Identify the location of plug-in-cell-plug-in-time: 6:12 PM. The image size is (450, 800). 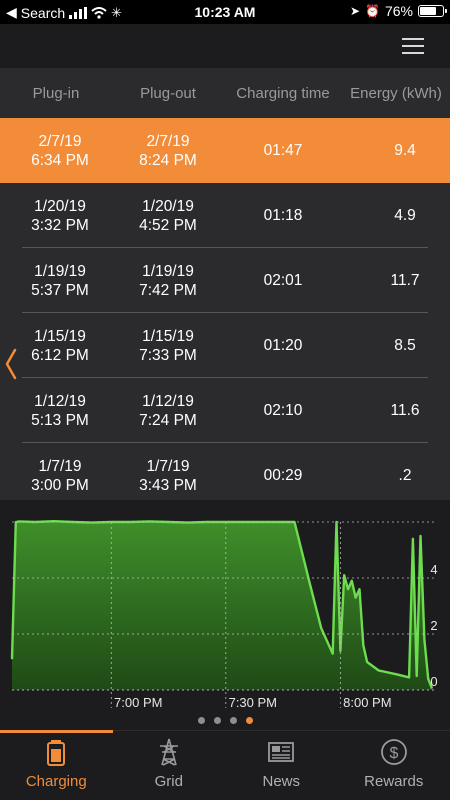
(60, 355).